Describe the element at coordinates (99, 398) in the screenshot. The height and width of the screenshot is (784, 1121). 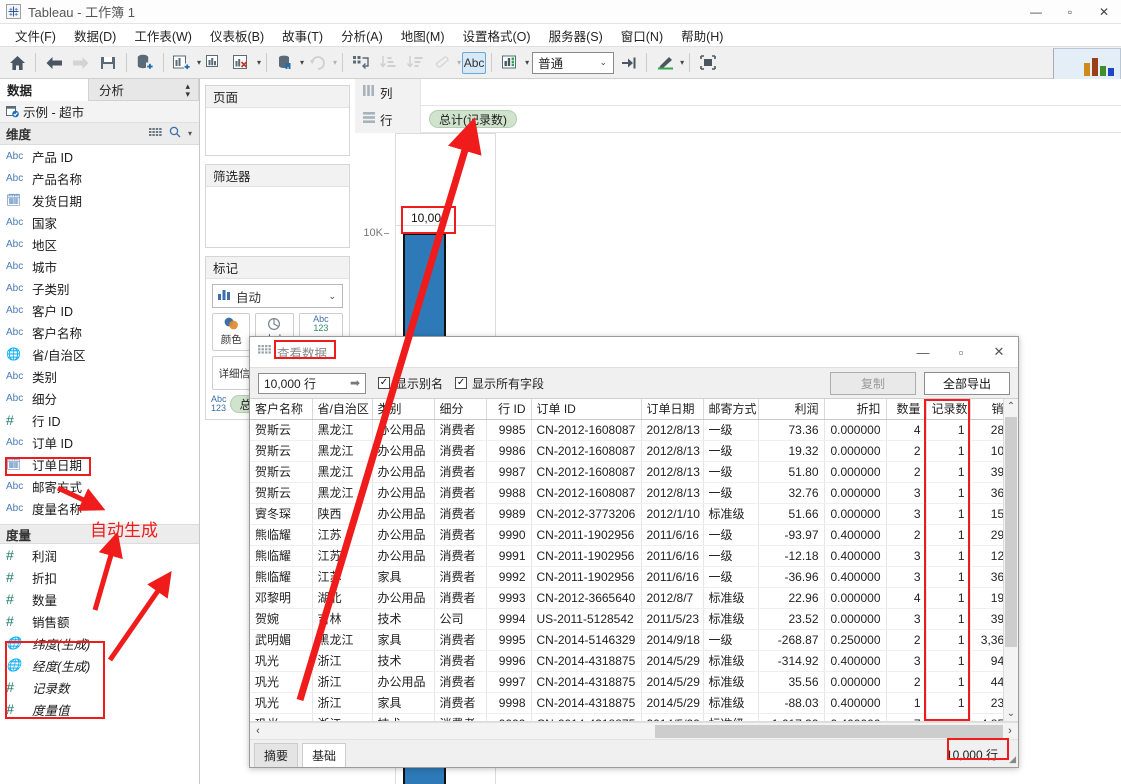
I see `dimension-field: Abc 细分` at that location.